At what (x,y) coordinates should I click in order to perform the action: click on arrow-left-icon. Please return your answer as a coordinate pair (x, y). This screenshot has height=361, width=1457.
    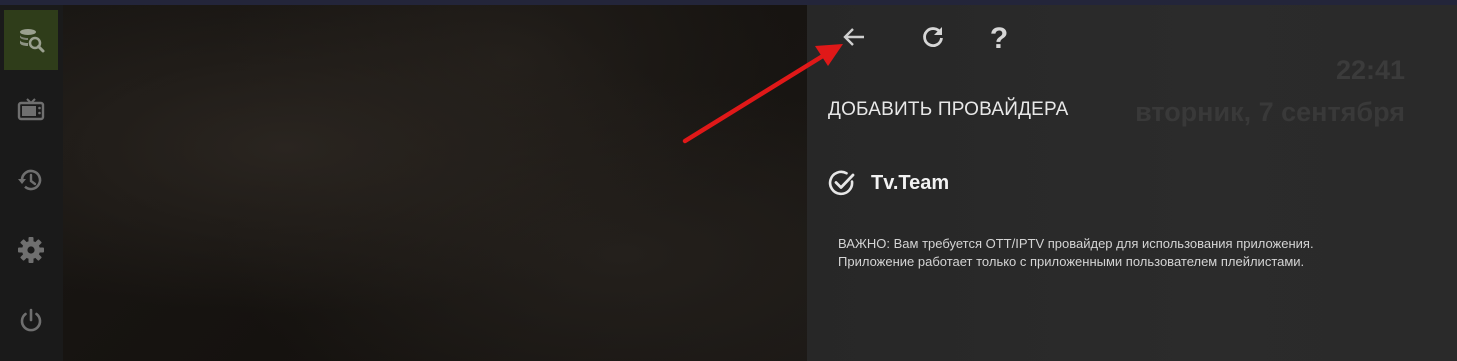
    Looking at the image, I should click on (854, 39).